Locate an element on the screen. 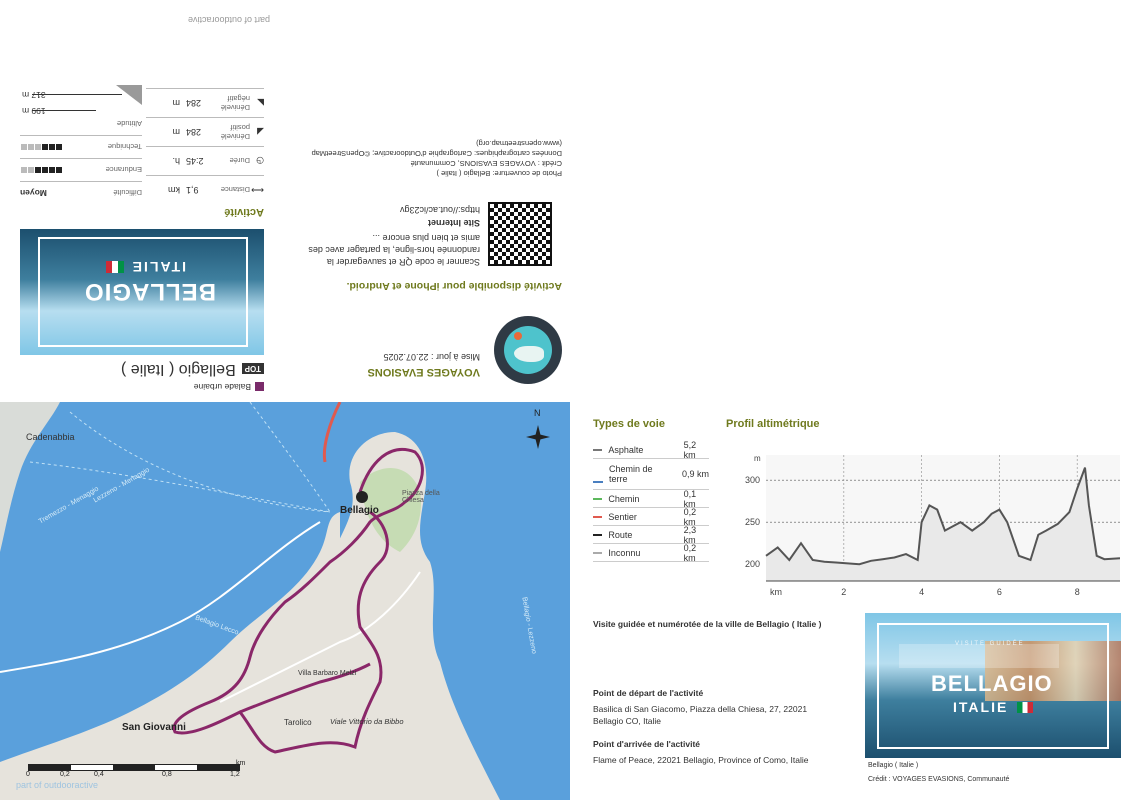  legend-name: Chemin de terre is located at coordinates (631, 474).